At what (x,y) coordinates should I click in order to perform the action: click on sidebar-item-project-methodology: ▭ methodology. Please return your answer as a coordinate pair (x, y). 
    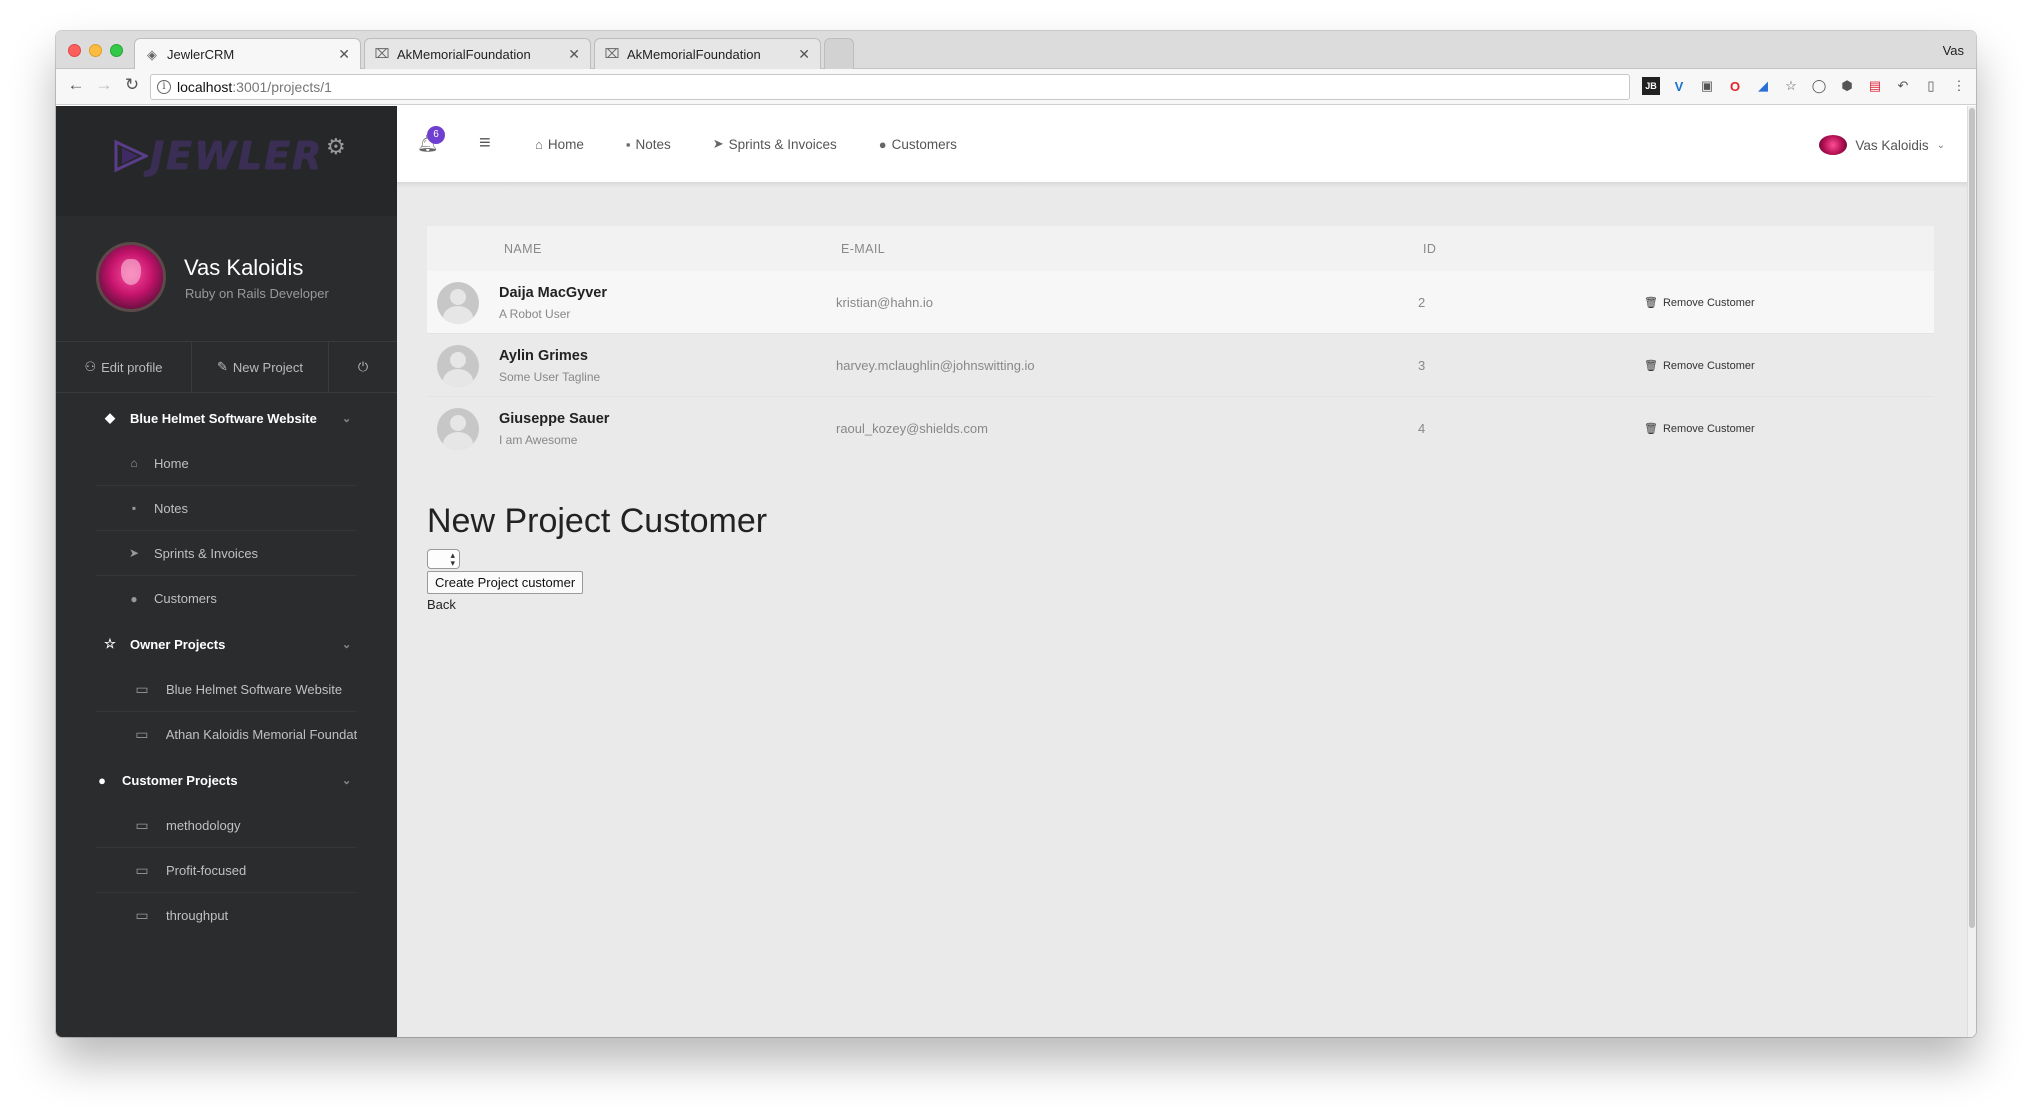
    Looking at the image, I should click on (226, 825).